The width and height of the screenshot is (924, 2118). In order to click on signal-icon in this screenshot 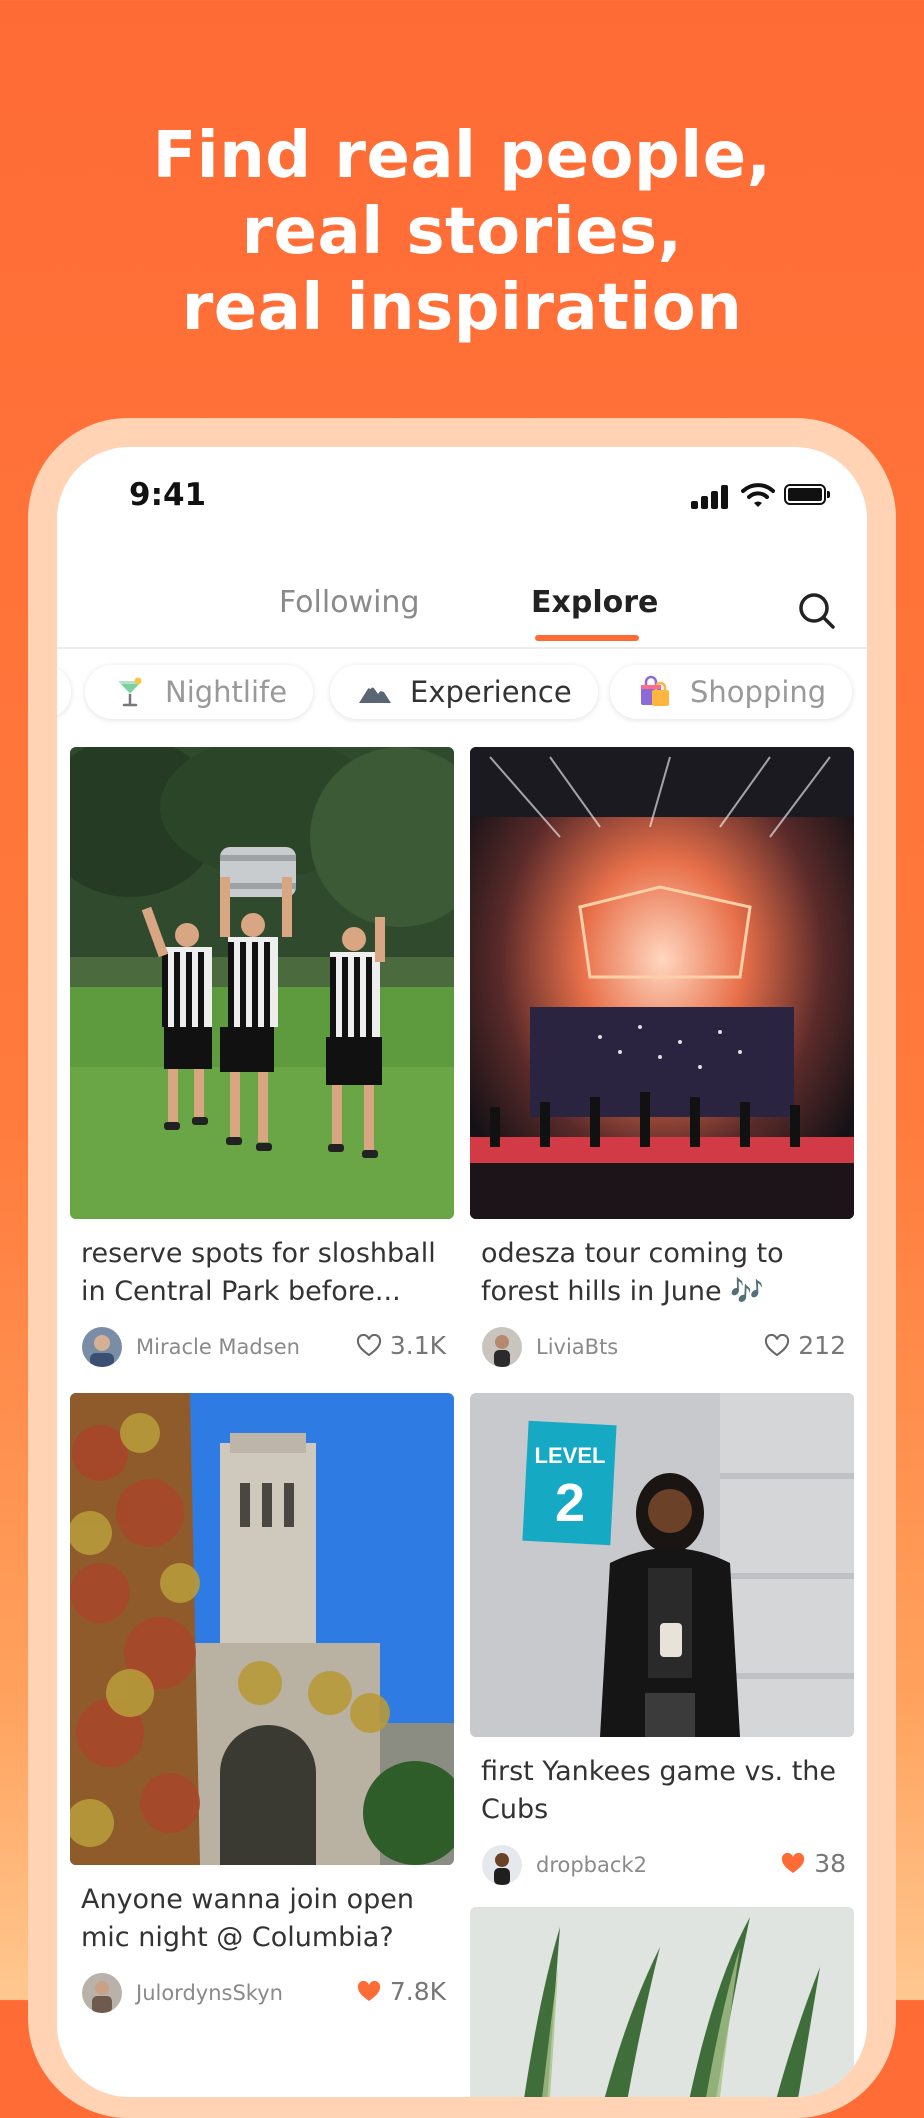, I will do `click(711, 497)`.